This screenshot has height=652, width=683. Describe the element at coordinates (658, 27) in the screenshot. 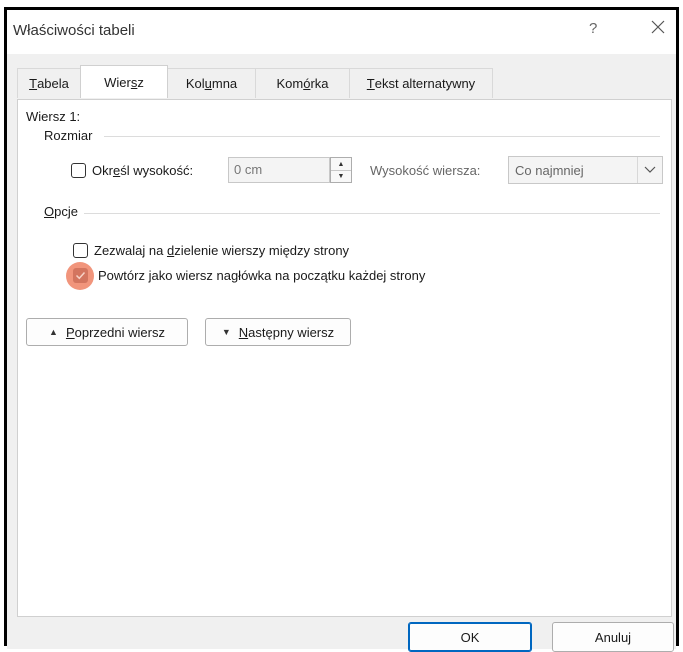

I see `close-icon` at that location.